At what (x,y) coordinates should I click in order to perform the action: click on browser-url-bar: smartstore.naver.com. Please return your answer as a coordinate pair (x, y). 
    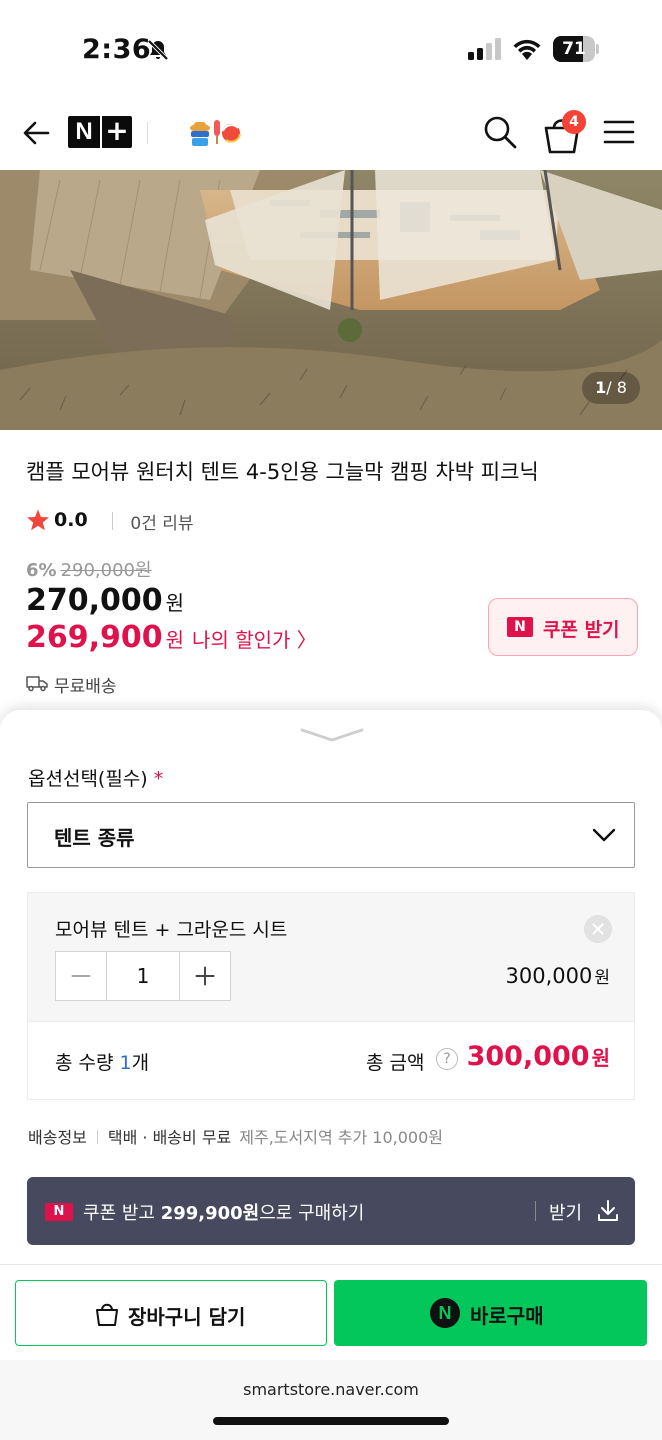
    Looking at the image, I should click on (331, 1400).